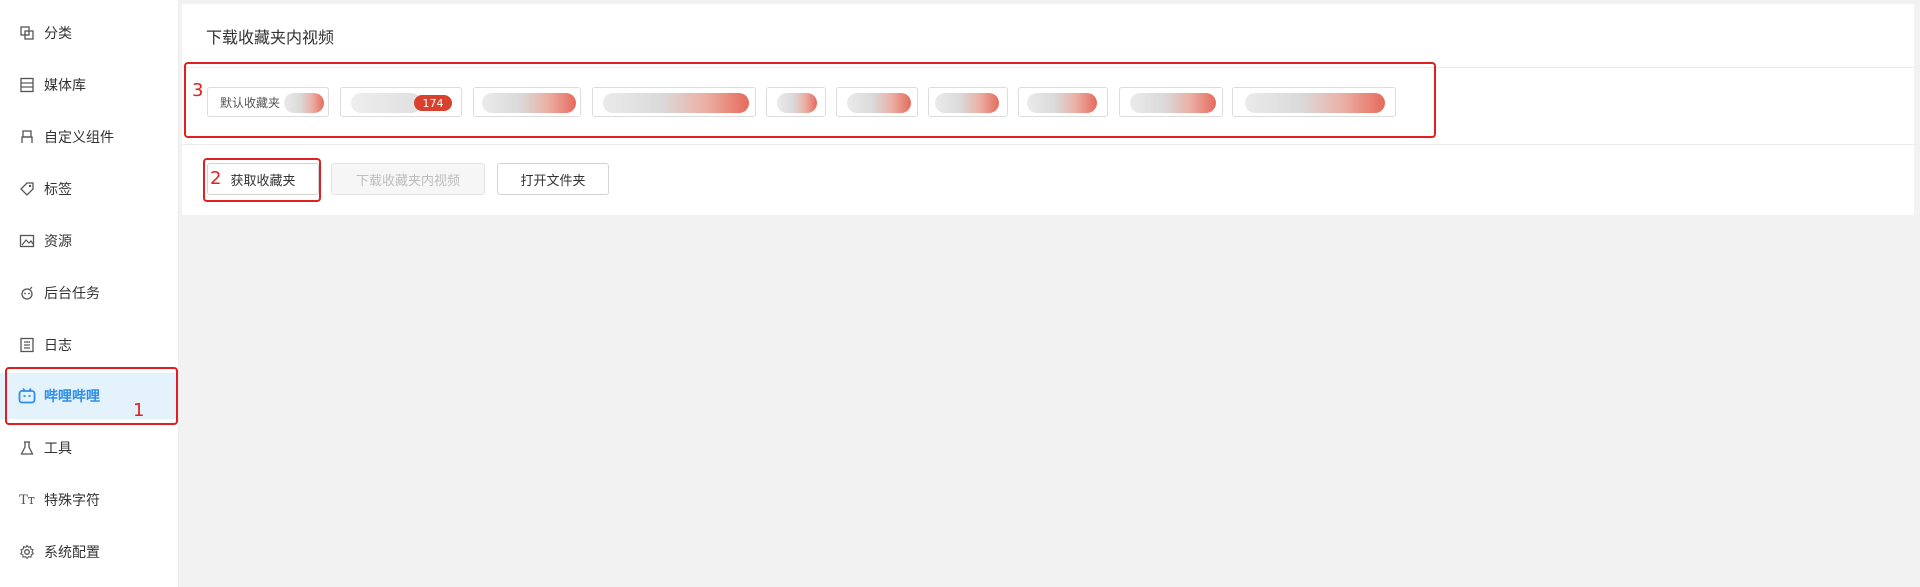  I want to click on divider, so click(1048, 144).